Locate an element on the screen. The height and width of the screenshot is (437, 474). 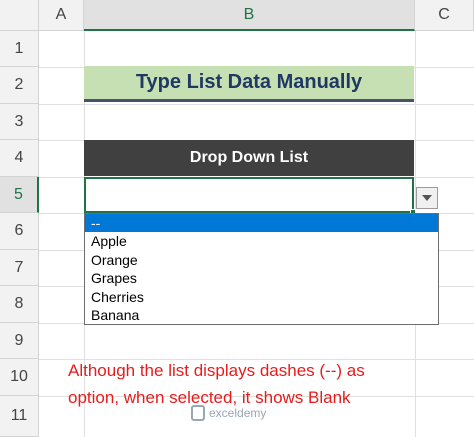
row-header-1: 1 is located at coordinates (19, 49).